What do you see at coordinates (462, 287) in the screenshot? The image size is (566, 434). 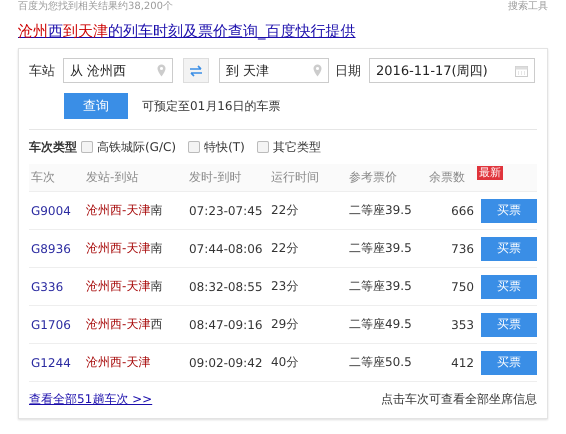 I see `remaining-cell-text: 750` at bounding box center [462, 287].